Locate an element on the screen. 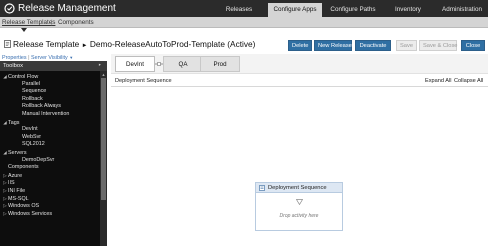 Image resolution: width=488 pixels, height=246 pixels. sub-navigation: Release Templates | Components is located at coordinates (244, 22).